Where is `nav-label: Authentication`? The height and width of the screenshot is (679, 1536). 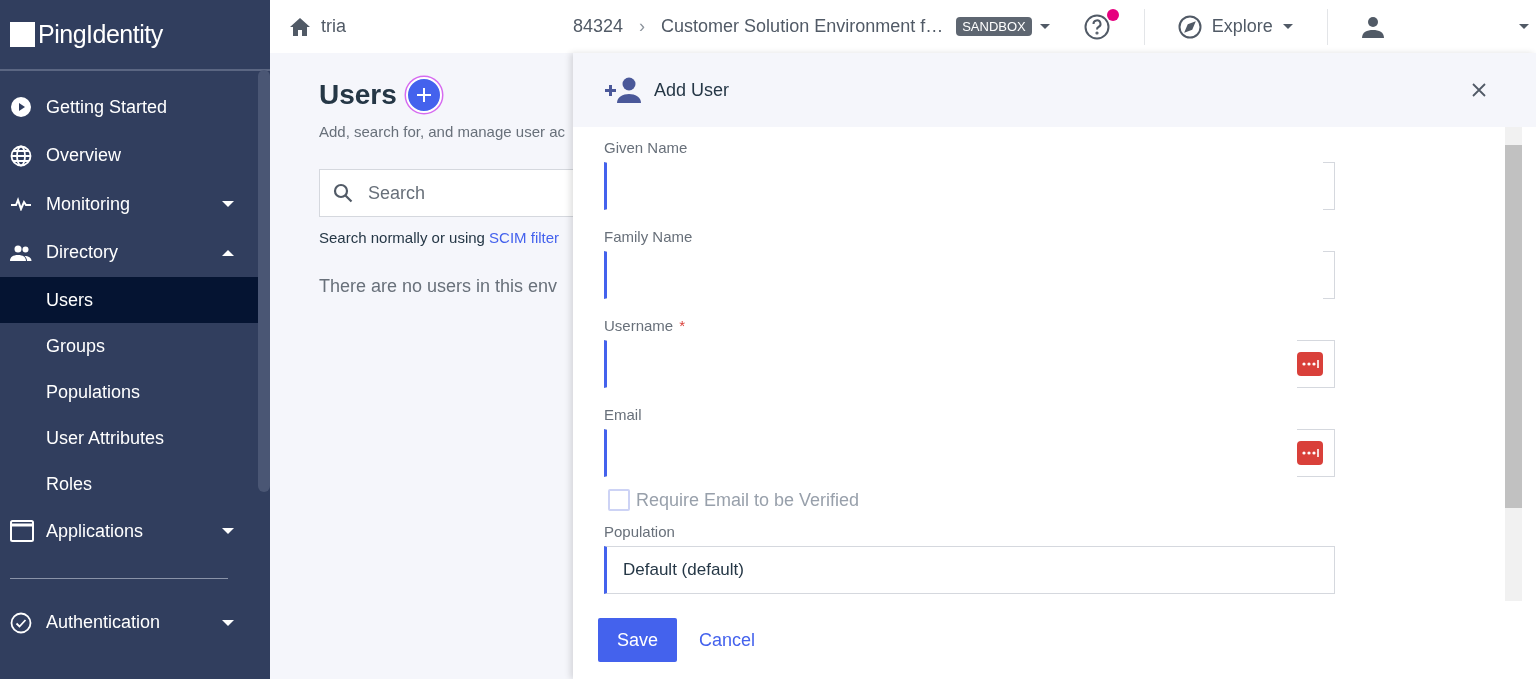 nav-label: Authentication is located at coordinates (104, 623).